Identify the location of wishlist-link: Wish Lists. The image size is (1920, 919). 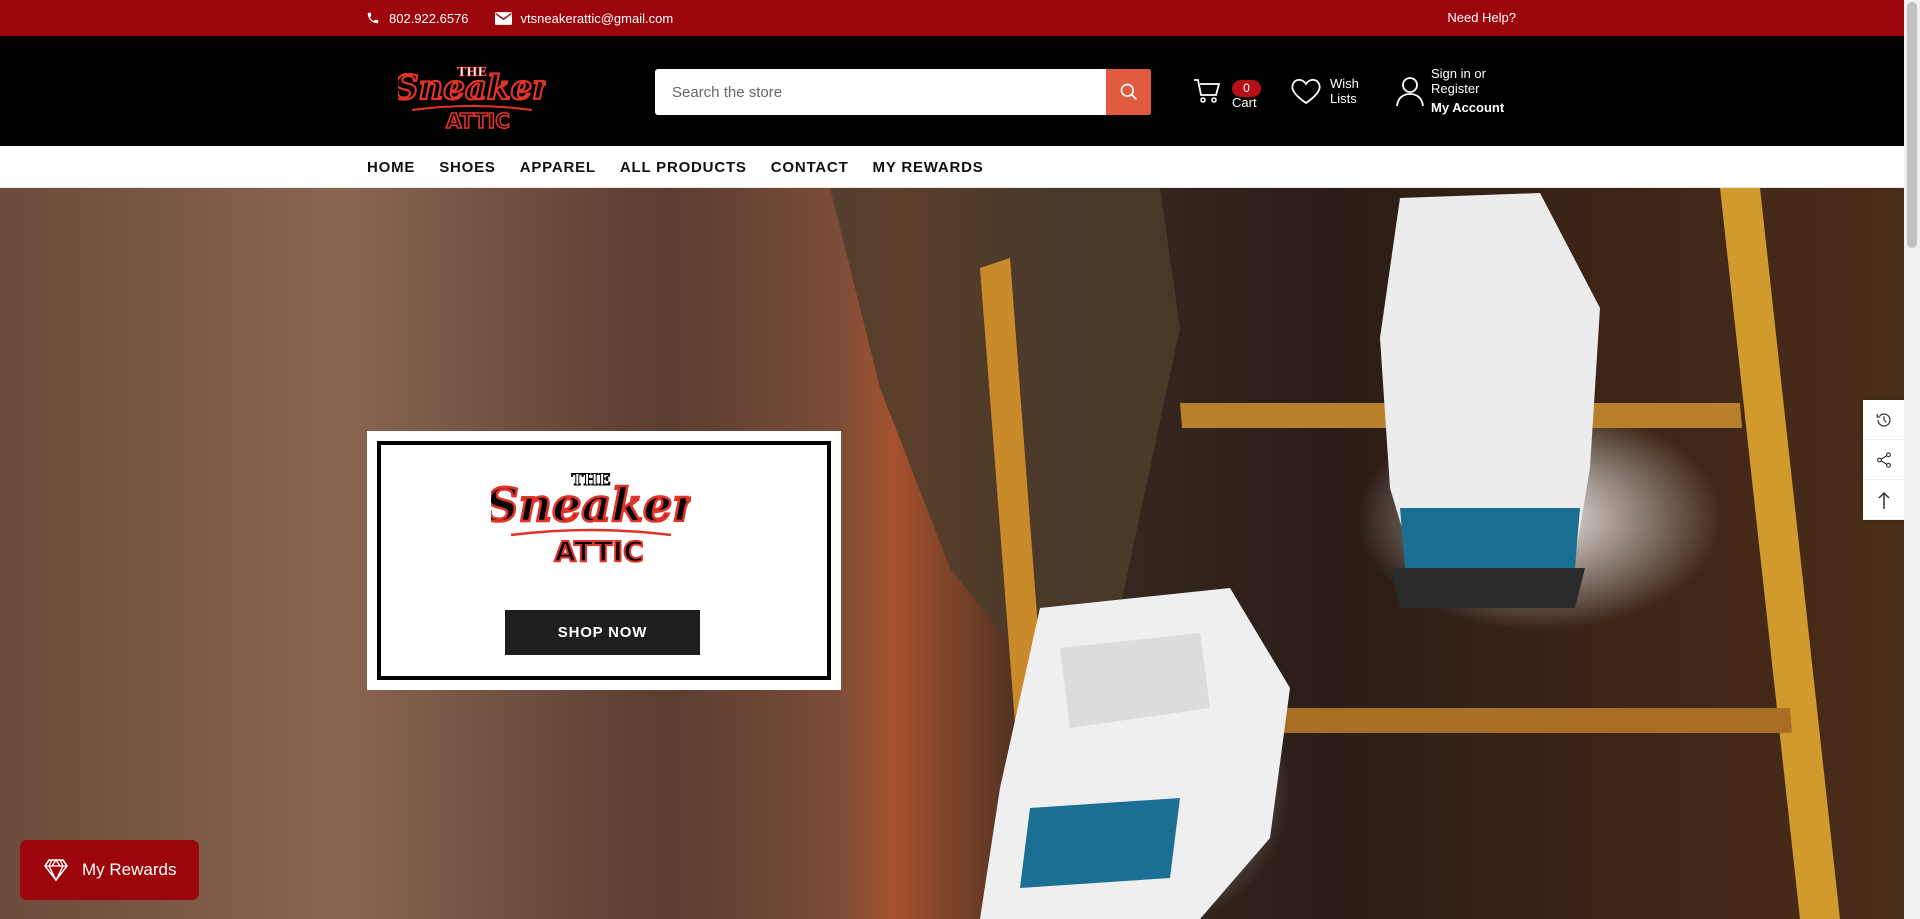
(1324, 91).